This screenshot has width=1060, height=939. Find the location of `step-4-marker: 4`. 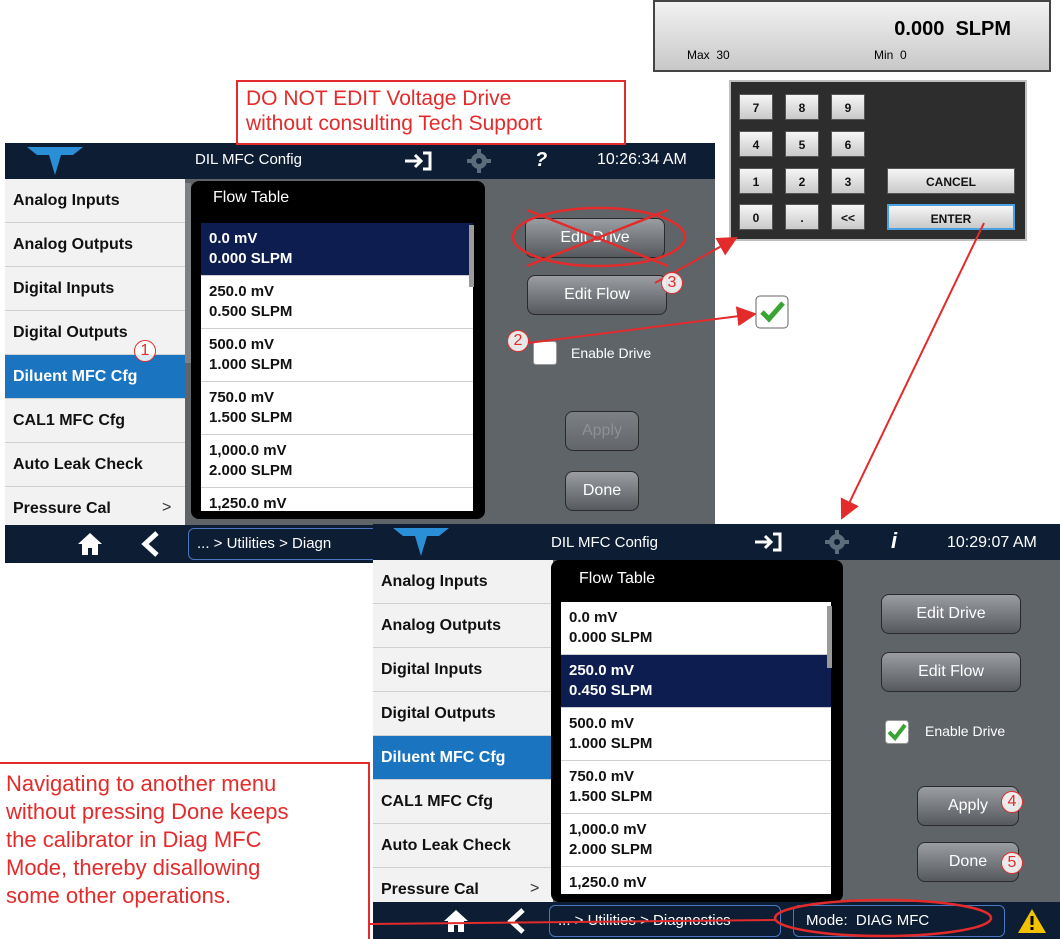

step-4-marker: 4 is located at coordinates (1012, 802).